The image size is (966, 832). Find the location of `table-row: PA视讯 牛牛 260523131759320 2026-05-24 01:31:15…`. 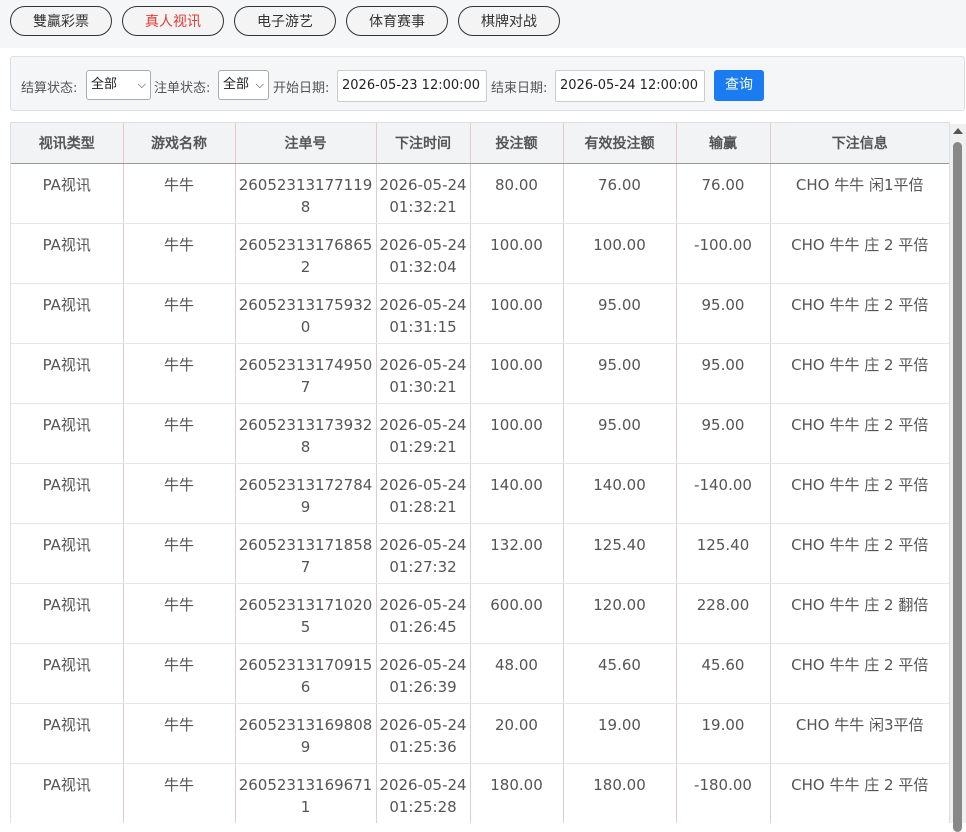

table-row: PA视讯 牛牛 260523131759320 2026-05-24 01:31:15… is located at coordinates (480, 313).